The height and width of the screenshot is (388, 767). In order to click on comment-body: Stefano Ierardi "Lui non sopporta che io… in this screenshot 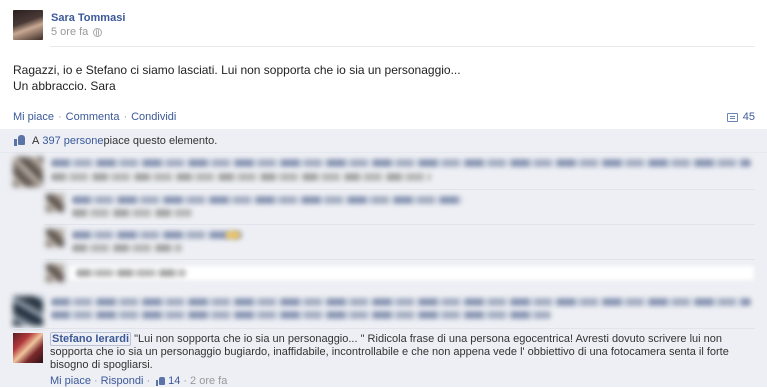, I will do `click(405, 360)`.